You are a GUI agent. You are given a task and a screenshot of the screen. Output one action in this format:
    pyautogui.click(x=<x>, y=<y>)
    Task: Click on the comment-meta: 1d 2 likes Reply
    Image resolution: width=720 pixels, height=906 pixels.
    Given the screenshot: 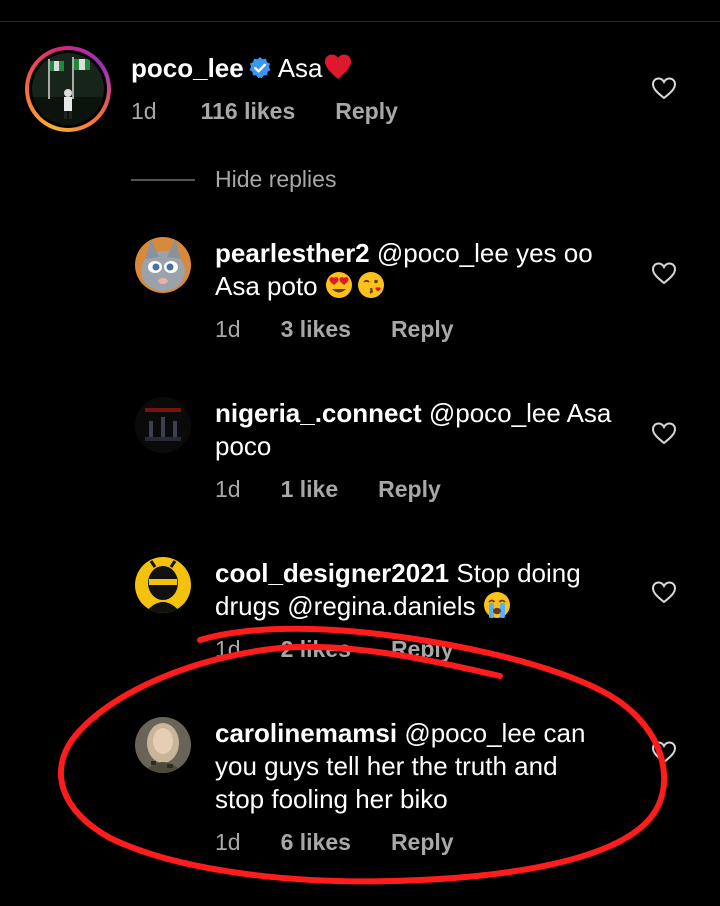 What is the action you would take?
    pyautogui.click(x=334, y=649)
    